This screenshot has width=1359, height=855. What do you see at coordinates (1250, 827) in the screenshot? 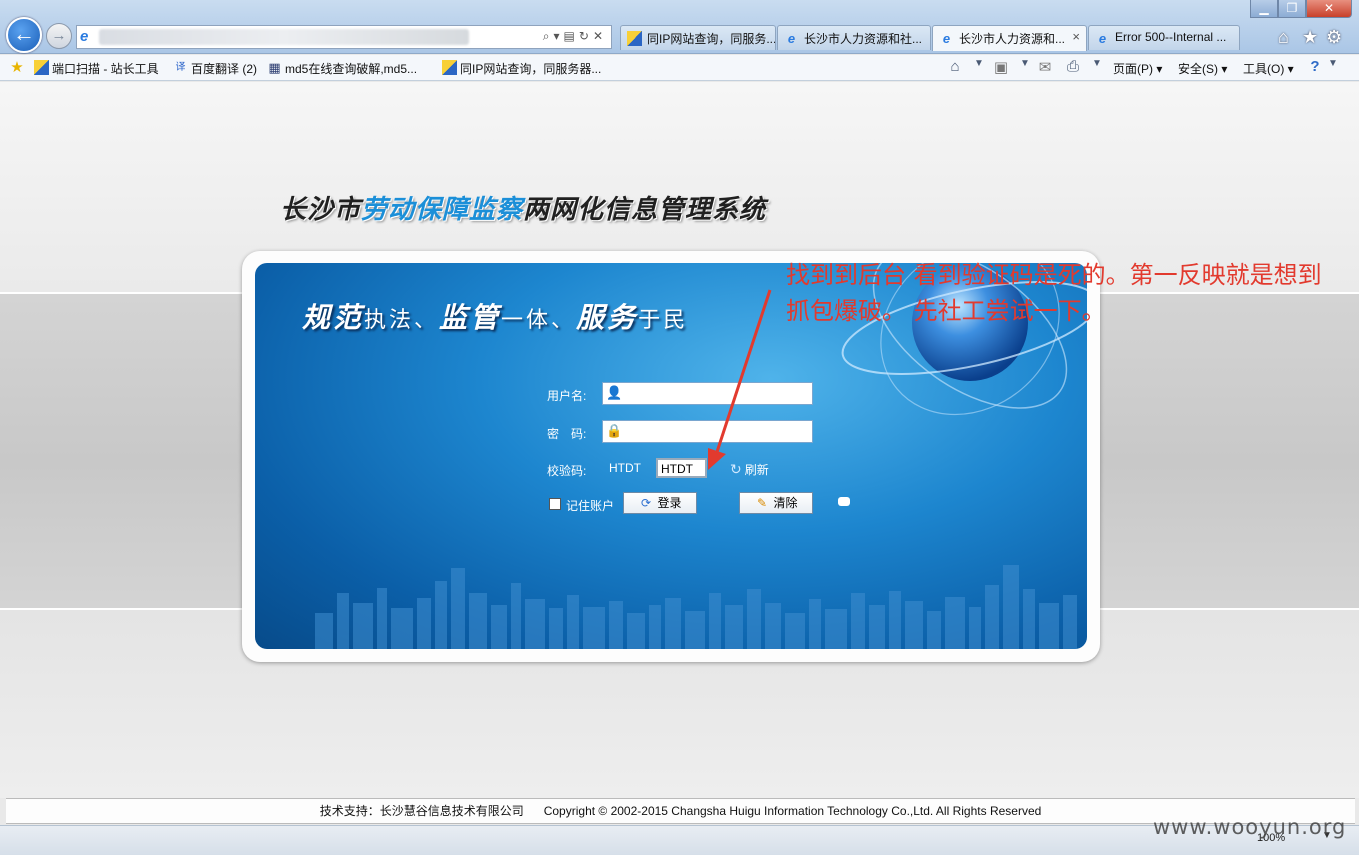
I see `watermark: www.wooyun.org` at bounding box center [1250, 827].